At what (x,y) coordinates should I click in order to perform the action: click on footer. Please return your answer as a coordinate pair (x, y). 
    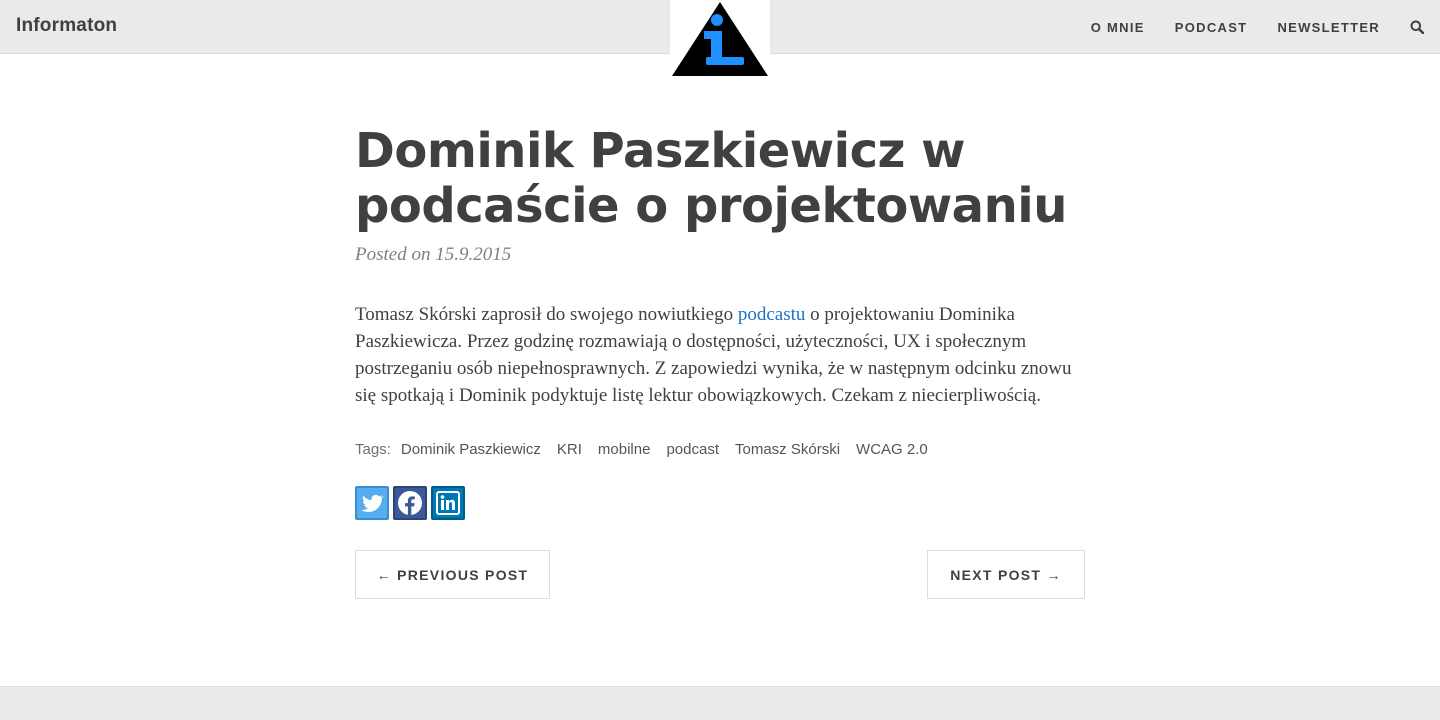
    Looking at the image, I should click on (720, 703).